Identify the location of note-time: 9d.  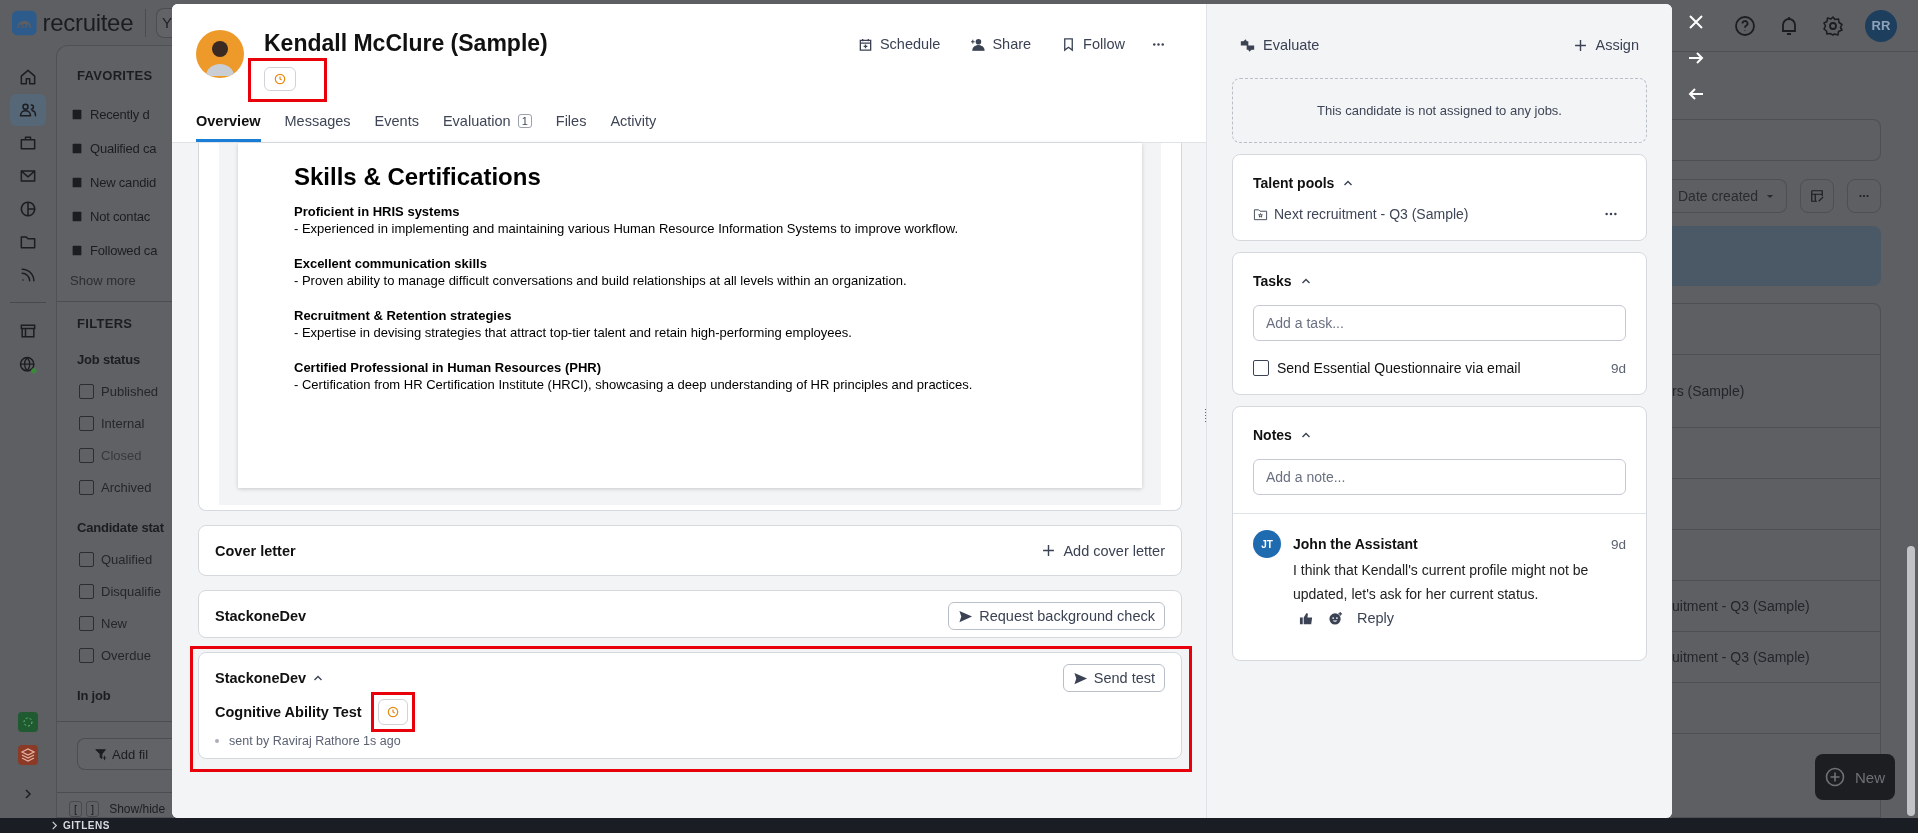
(1618, 544).